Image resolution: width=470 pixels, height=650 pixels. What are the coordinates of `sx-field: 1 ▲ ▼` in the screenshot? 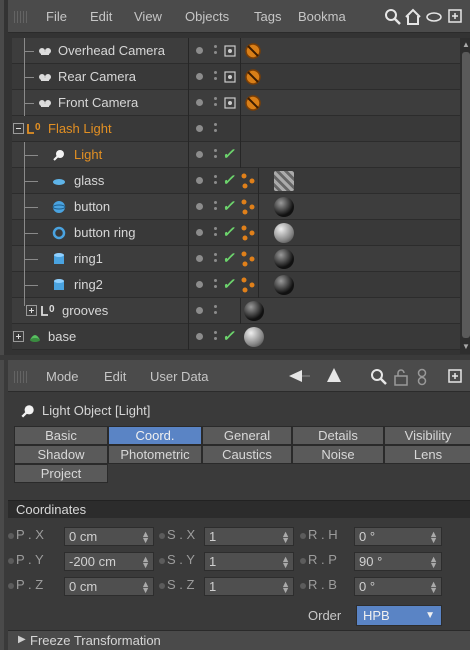 It's located at (249, 536).